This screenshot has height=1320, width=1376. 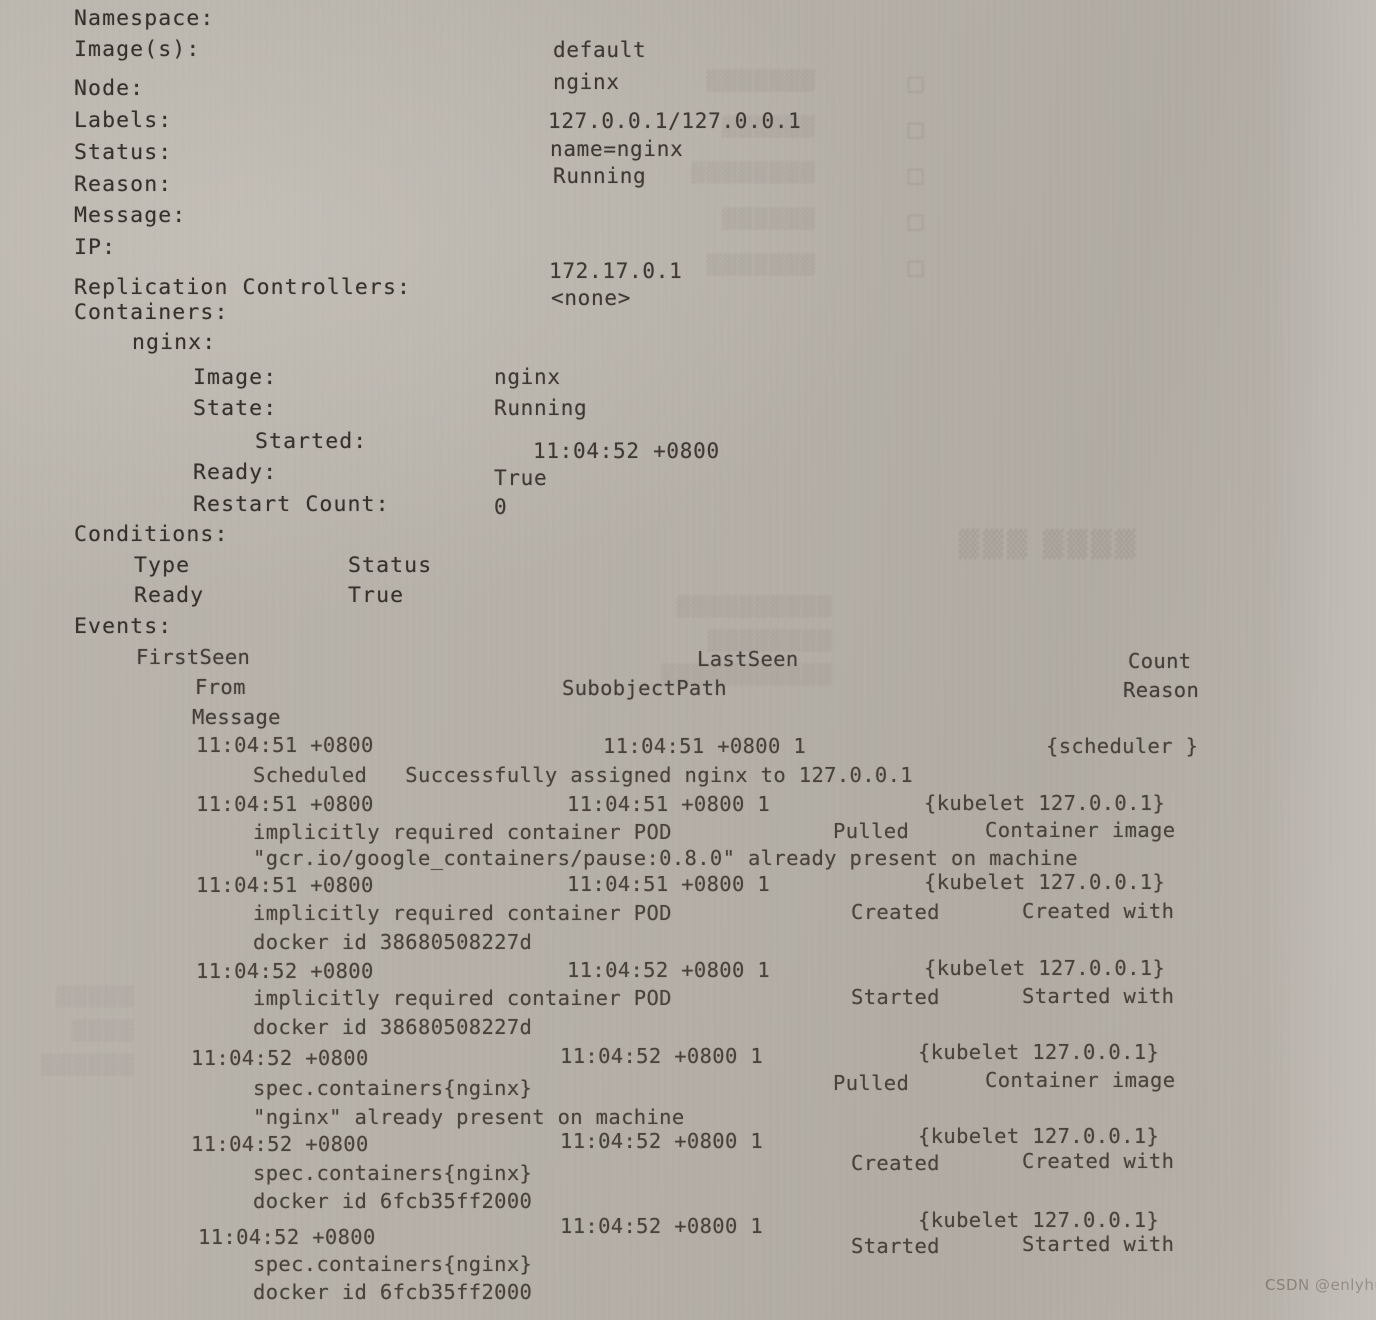 What do you see at coordinates (521, 478) in the screenshot?
I see `container-value-ready: True` at bounding box center [521, 478].